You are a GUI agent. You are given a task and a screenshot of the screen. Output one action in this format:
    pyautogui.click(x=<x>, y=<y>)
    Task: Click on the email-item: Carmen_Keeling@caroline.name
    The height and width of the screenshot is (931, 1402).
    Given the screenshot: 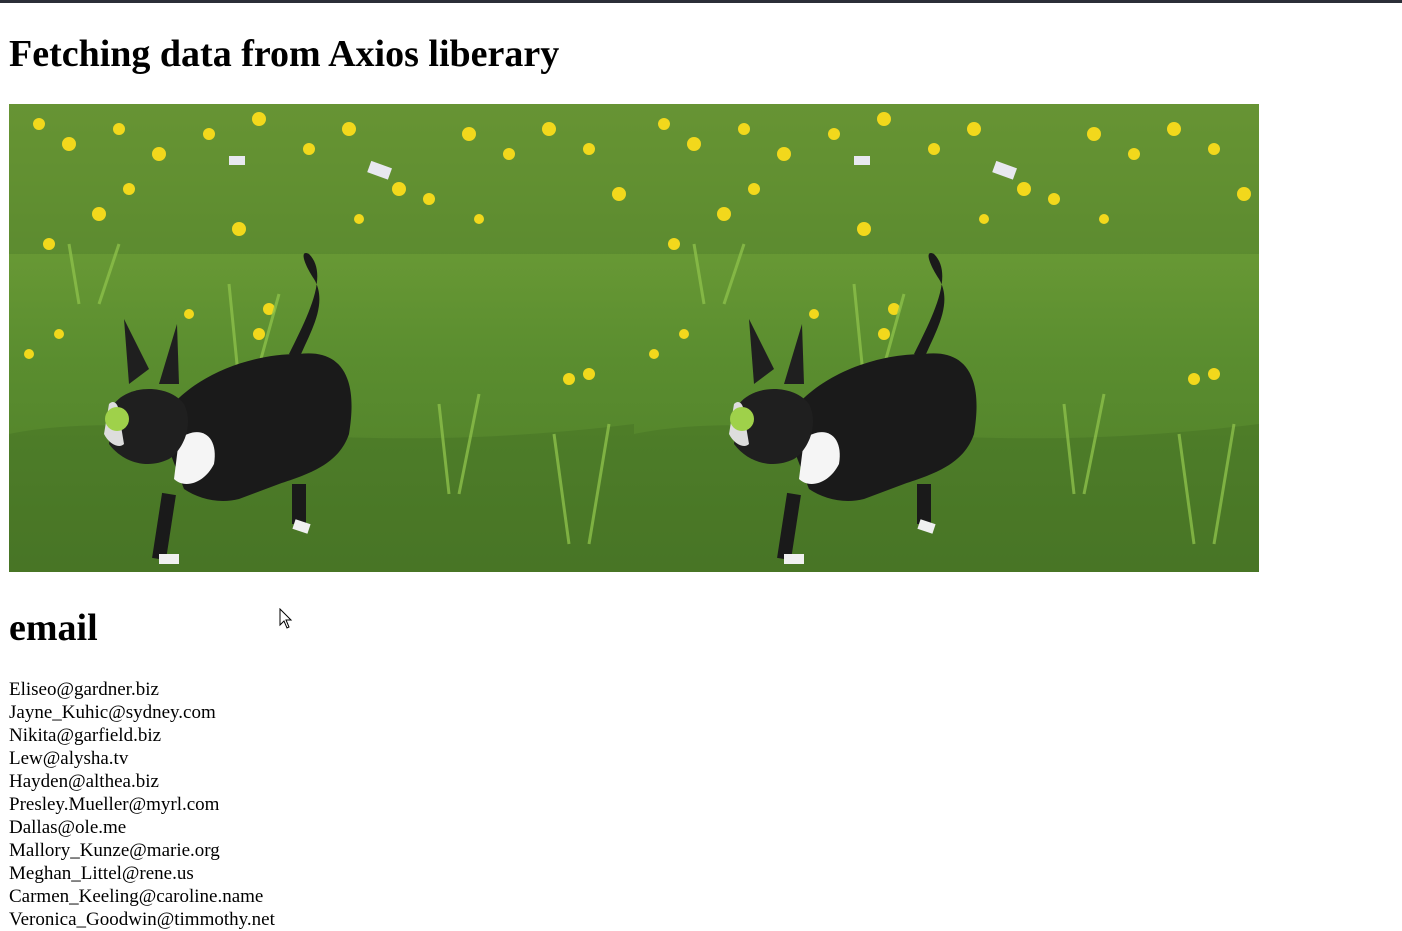 What is the action you would take?
    pyautogui.click(x=136, y=896)
    